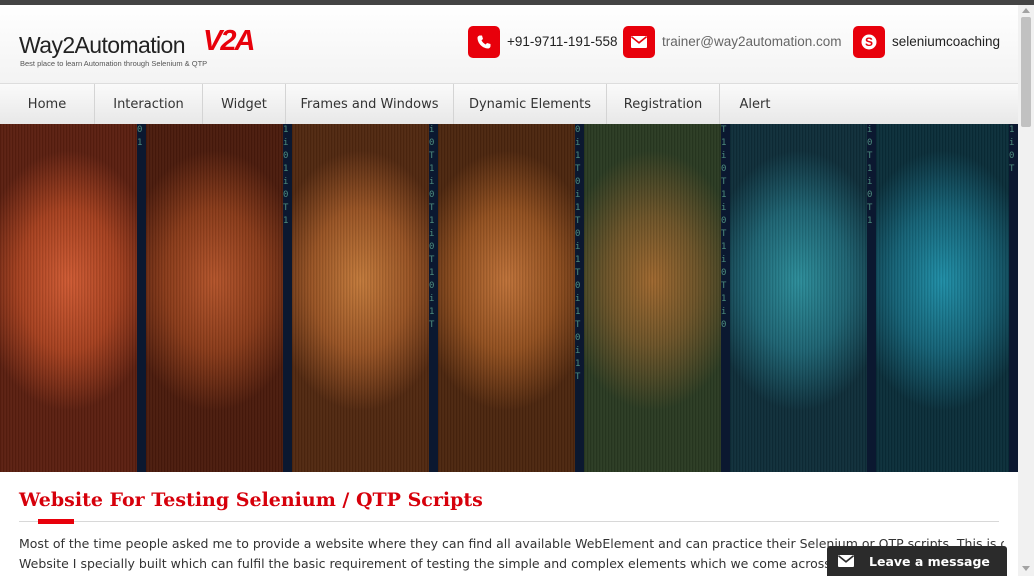  Describe the element at coordinates (579, 298) in the screenshot. I see `banner-gap: 0i1T0i1T0i1T0i1T0i1T` at that location.